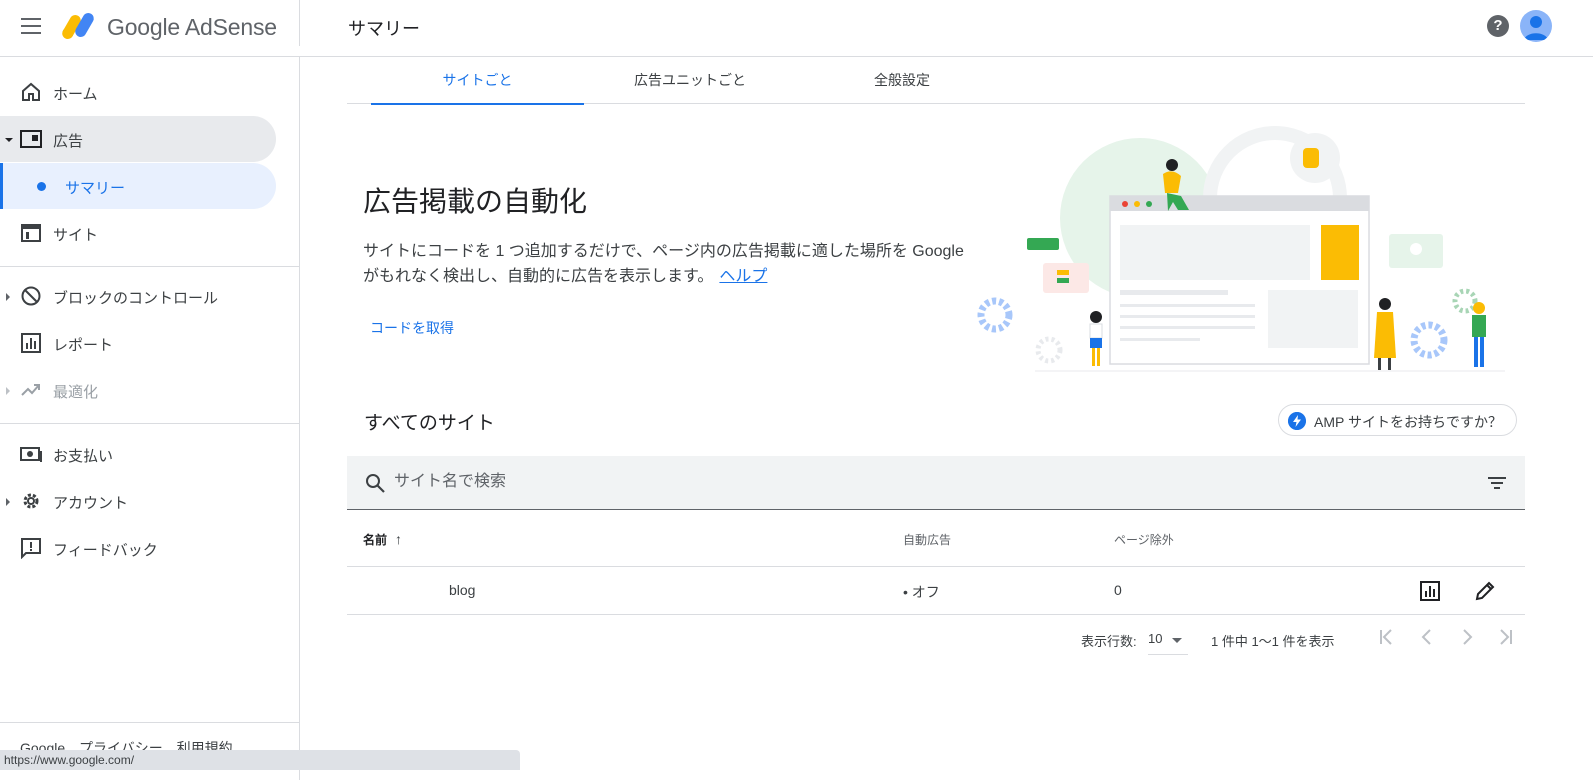 The width and height of the screenshot is (1593, 780). I want to click on all-sites-heading: すべてのサイト, so click(429, 423).